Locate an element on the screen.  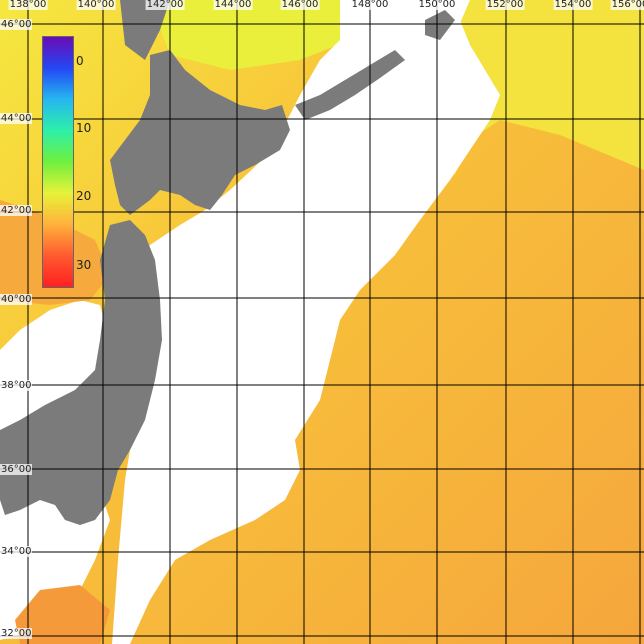
lon-label-138: 138°00 is located at coordinates (28, 5).